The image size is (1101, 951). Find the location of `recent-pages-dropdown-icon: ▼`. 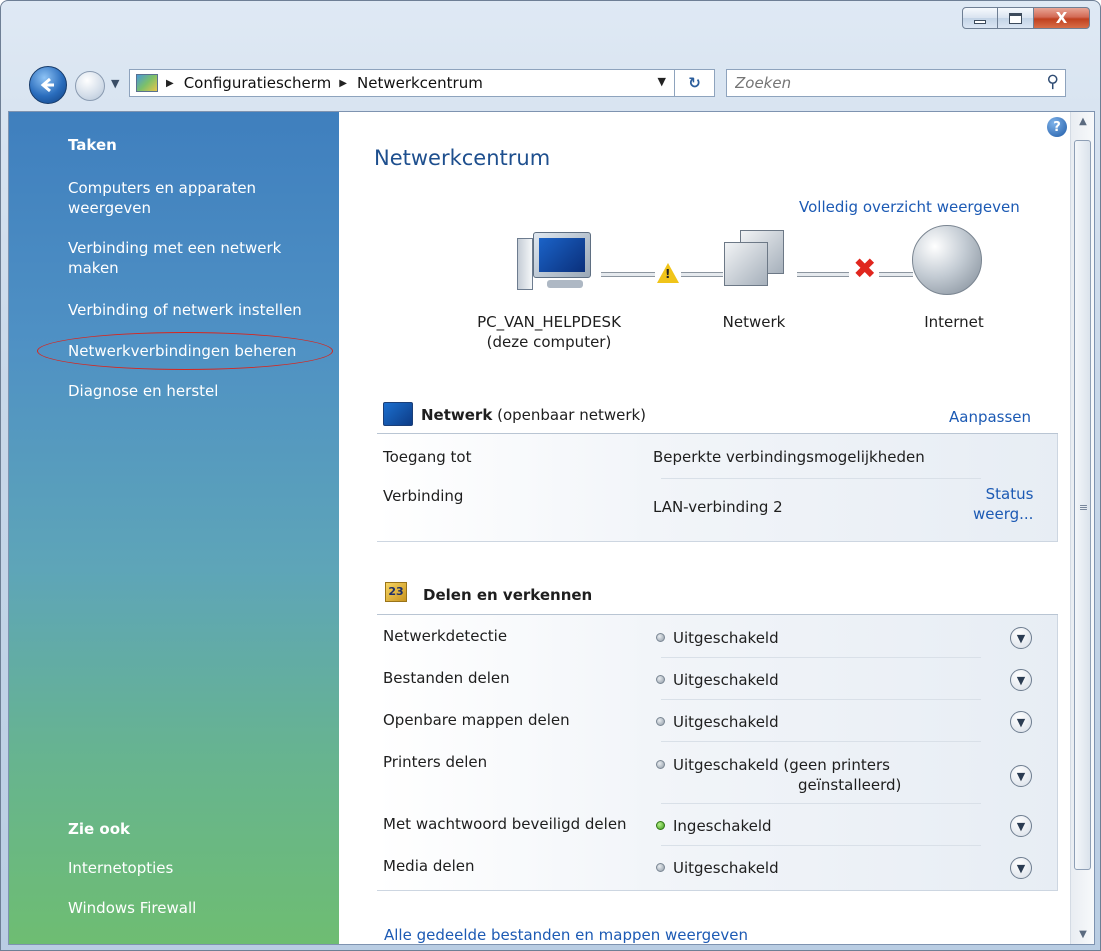

recent-pages-dropdown-icon: ▼ is located at coordinates (115, 83).